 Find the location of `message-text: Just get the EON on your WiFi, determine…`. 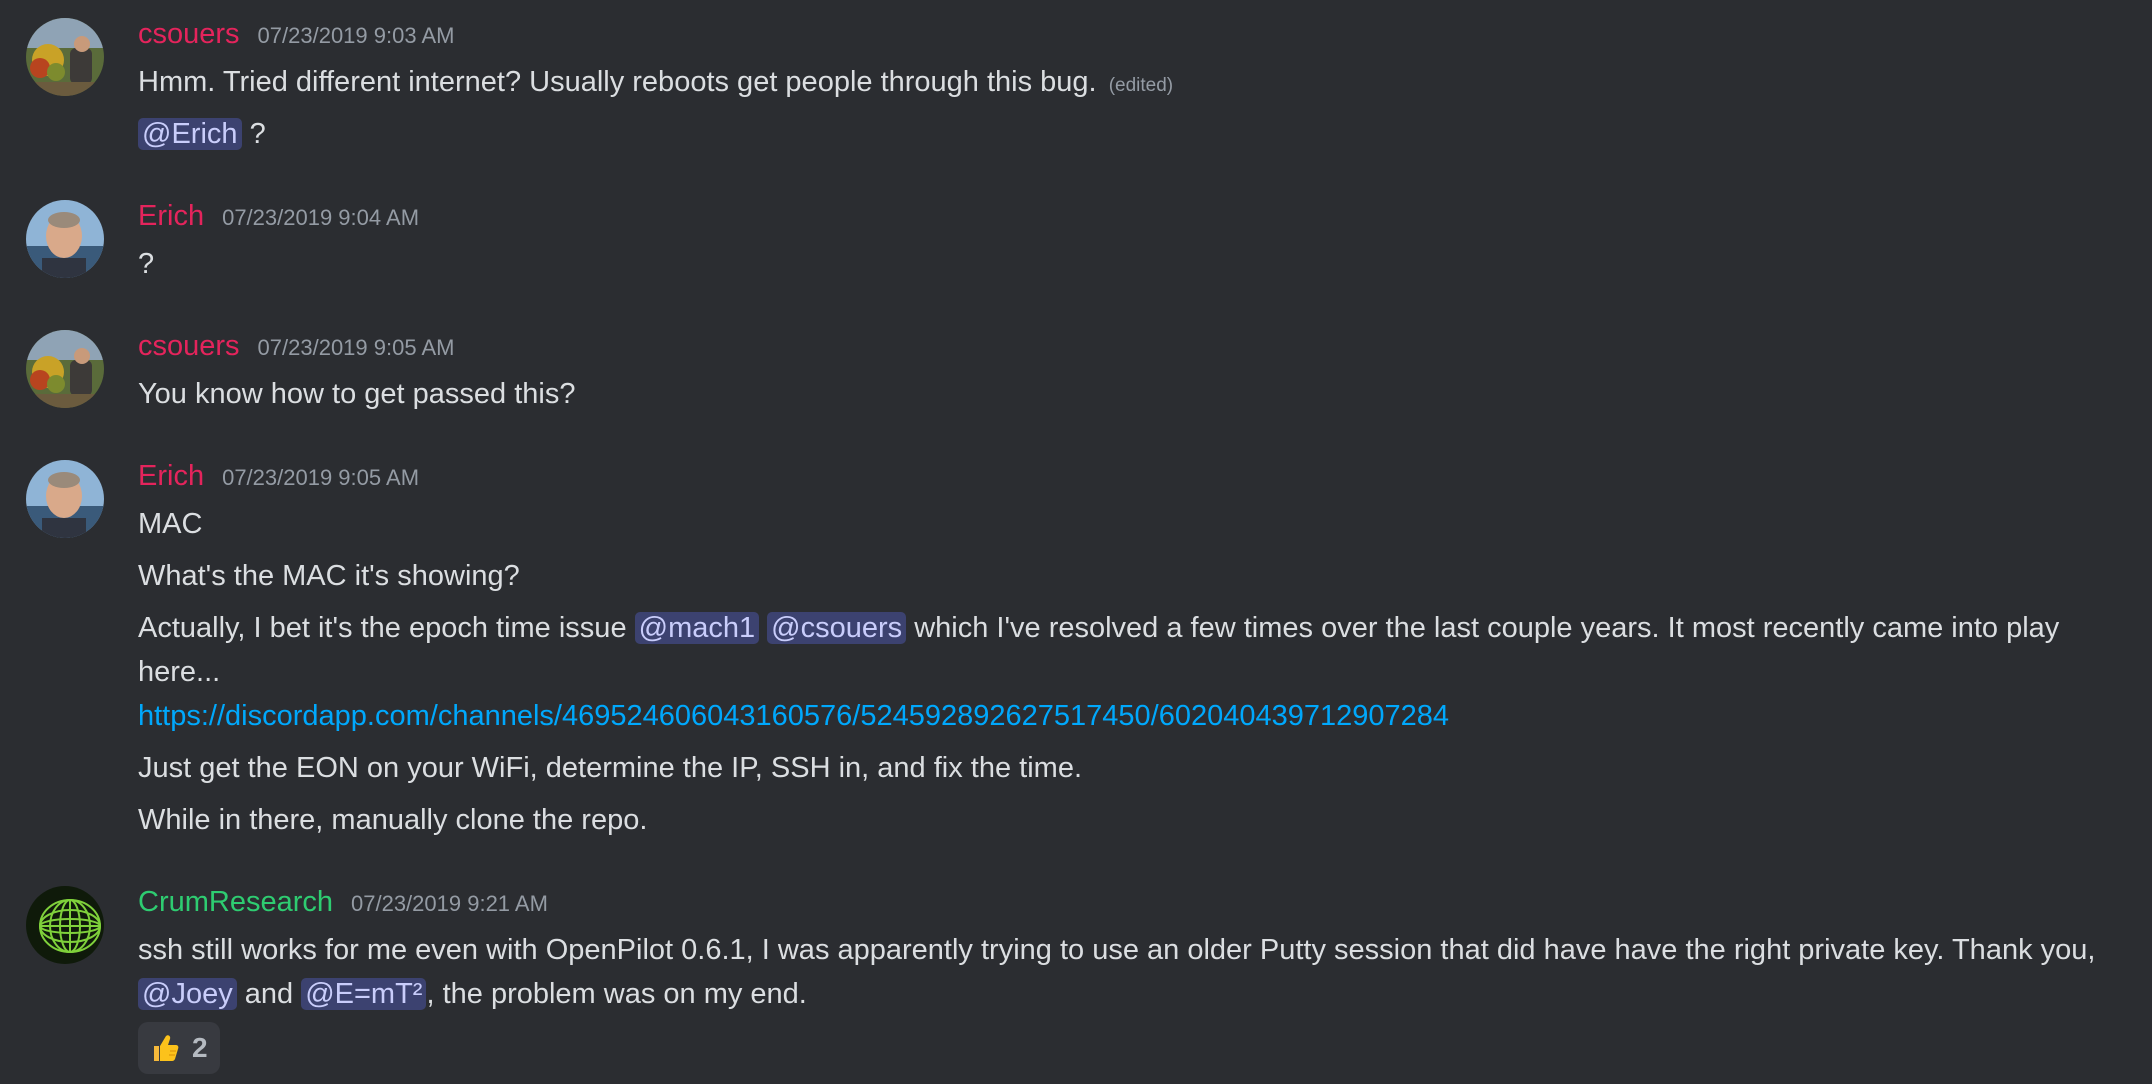

message-text: Just get the EON on your WiFi, determine… is located at coordinates (610, 768).